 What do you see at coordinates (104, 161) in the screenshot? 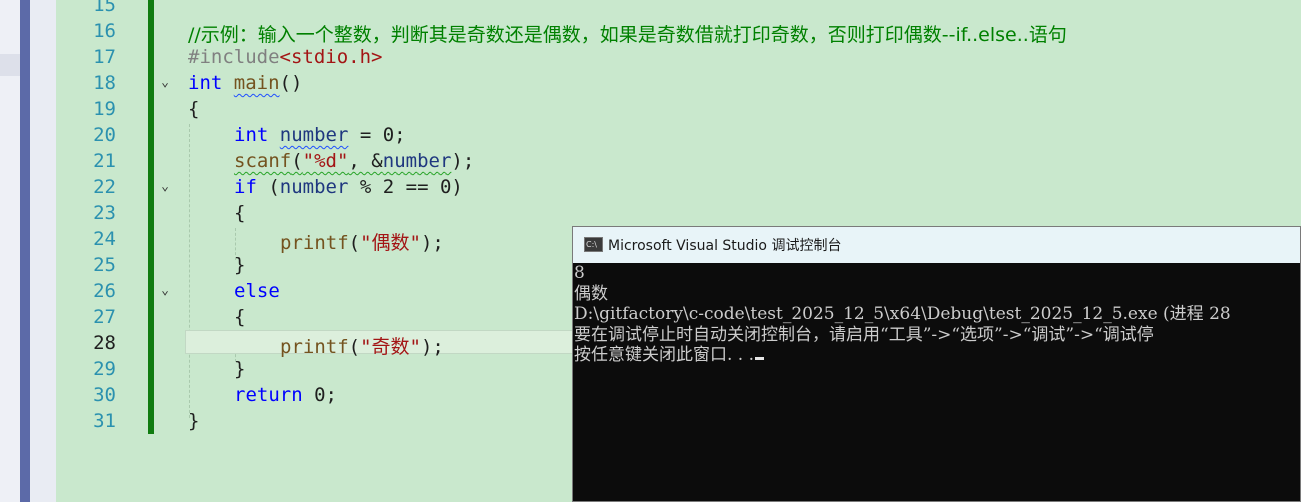
I see `line-number: 21` at bounding box center [104, 161].